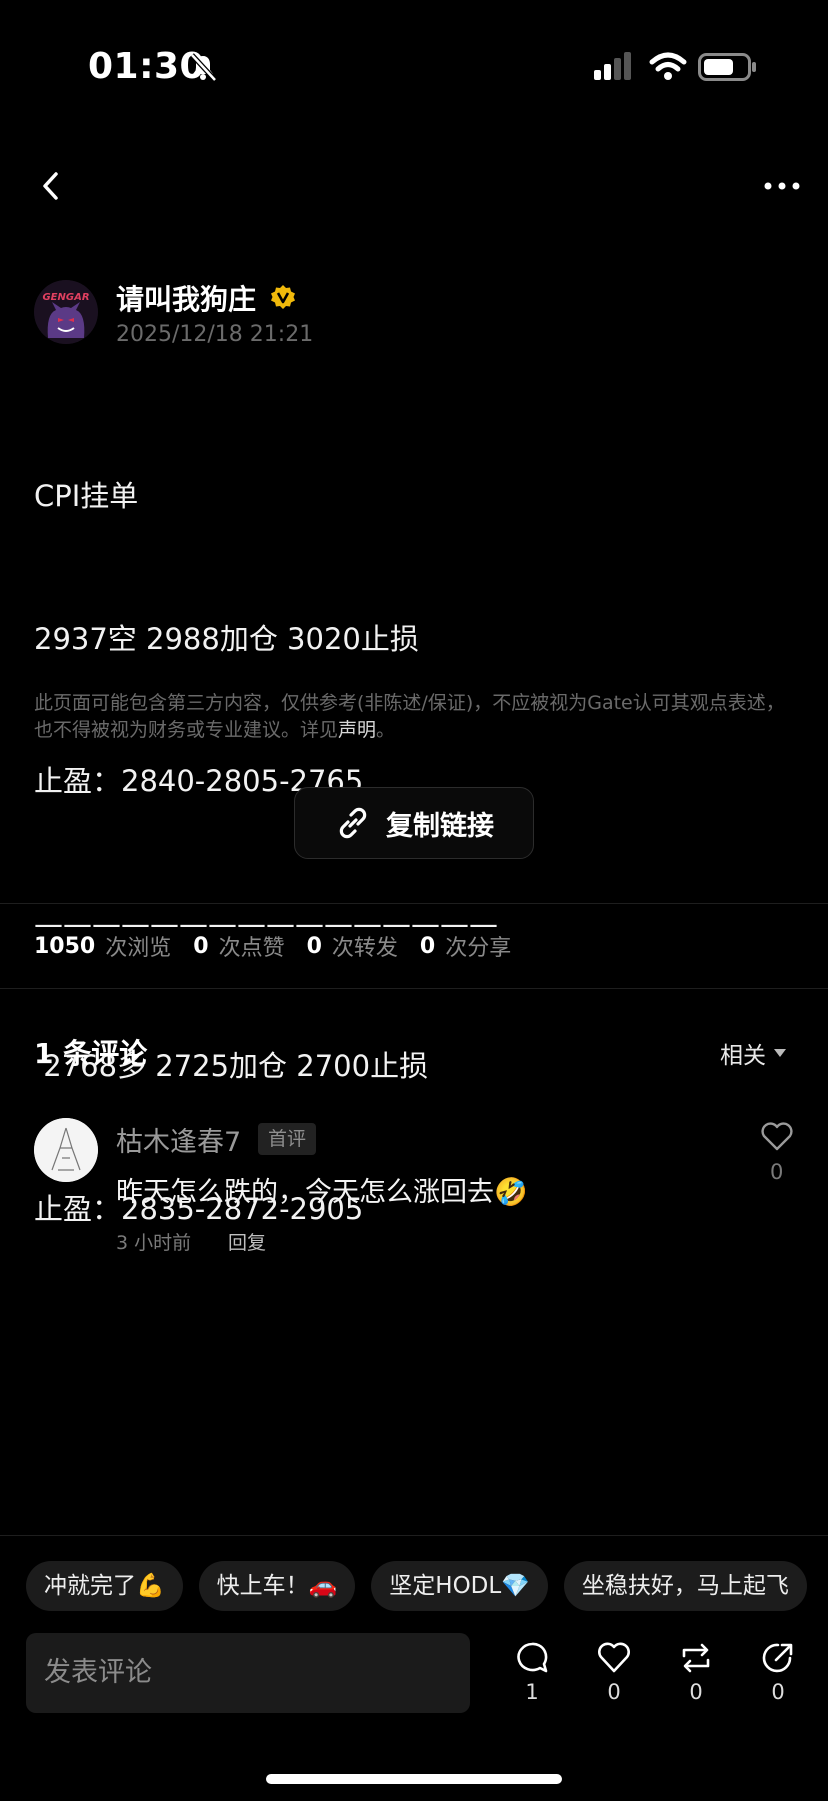  Describe the element at coordinates (696, 1692) in the screenshot. I see `repost-action-count: 0` at that location.